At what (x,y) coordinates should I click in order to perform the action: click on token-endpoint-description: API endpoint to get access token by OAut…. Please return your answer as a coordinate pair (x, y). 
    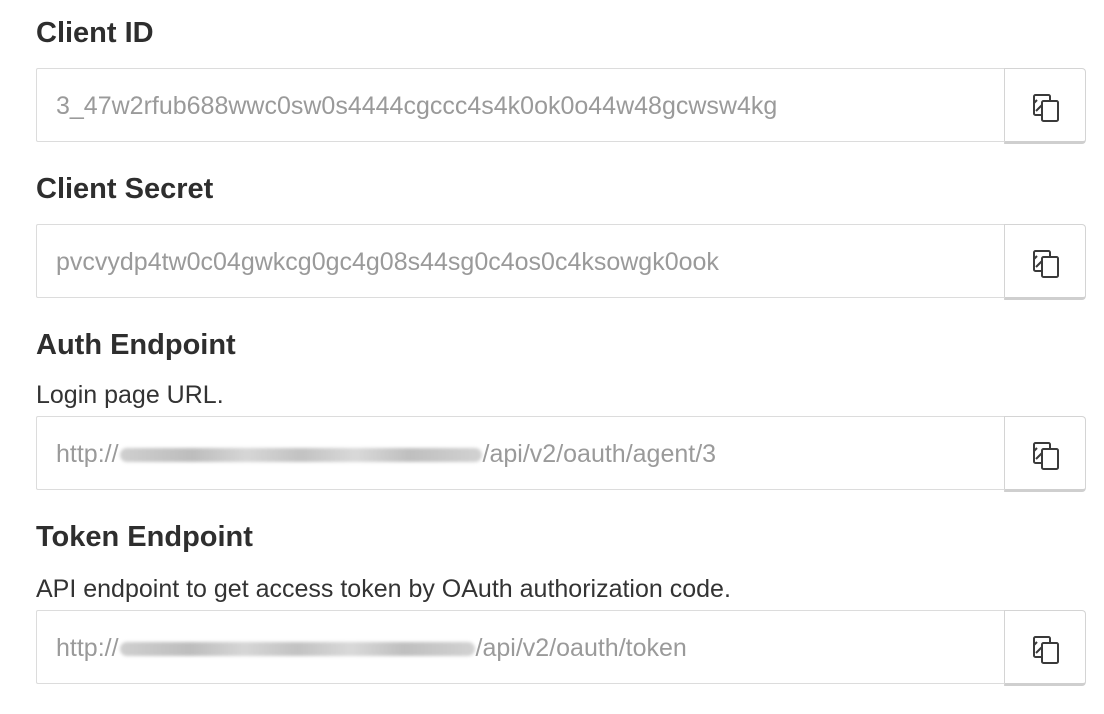
    Looking at the image, I should click on (383, 589).